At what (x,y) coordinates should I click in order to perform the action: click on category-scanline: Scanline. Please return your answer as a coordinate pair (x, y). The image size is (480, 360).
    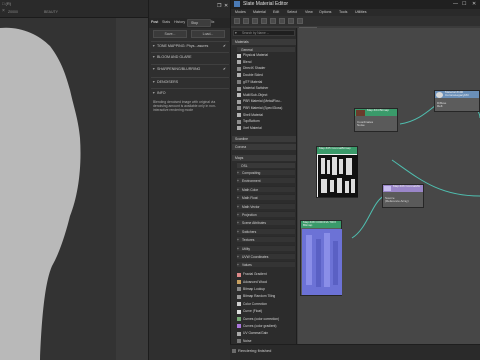
    Looking at the image, I should click on (264, 139).